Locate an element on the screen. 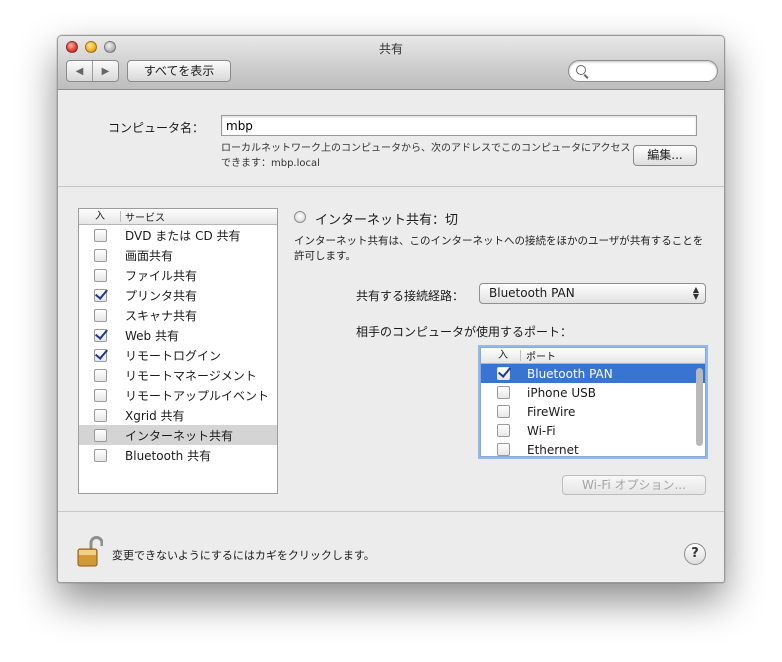 The image size is (782, 662). status-indicator-icon is located at coordinates (300, 217).